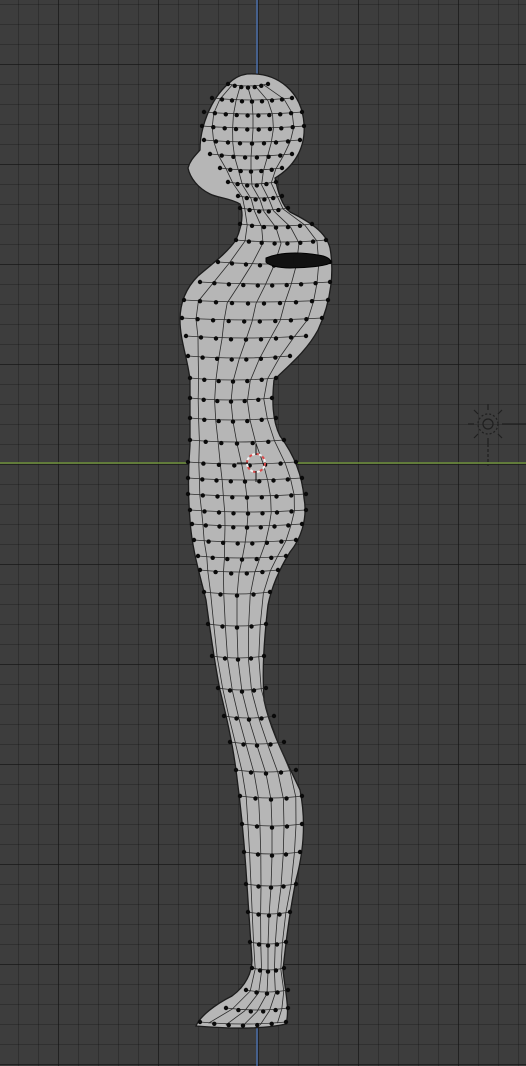 The height and width of the screenshot is (1066, 526). What do you see at coordinates (298, 260) in the screenshot?
I see `arm-bone-cluster` at bounding box center [298, 260].